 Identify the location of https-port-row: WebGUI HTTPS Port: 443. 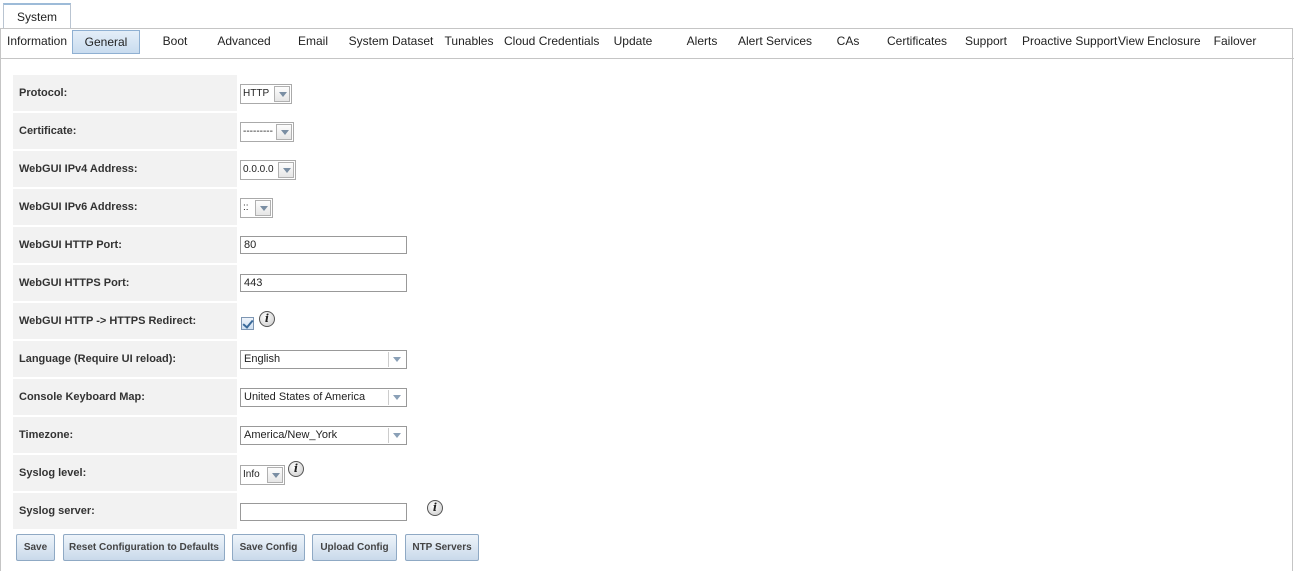
(648, 283).